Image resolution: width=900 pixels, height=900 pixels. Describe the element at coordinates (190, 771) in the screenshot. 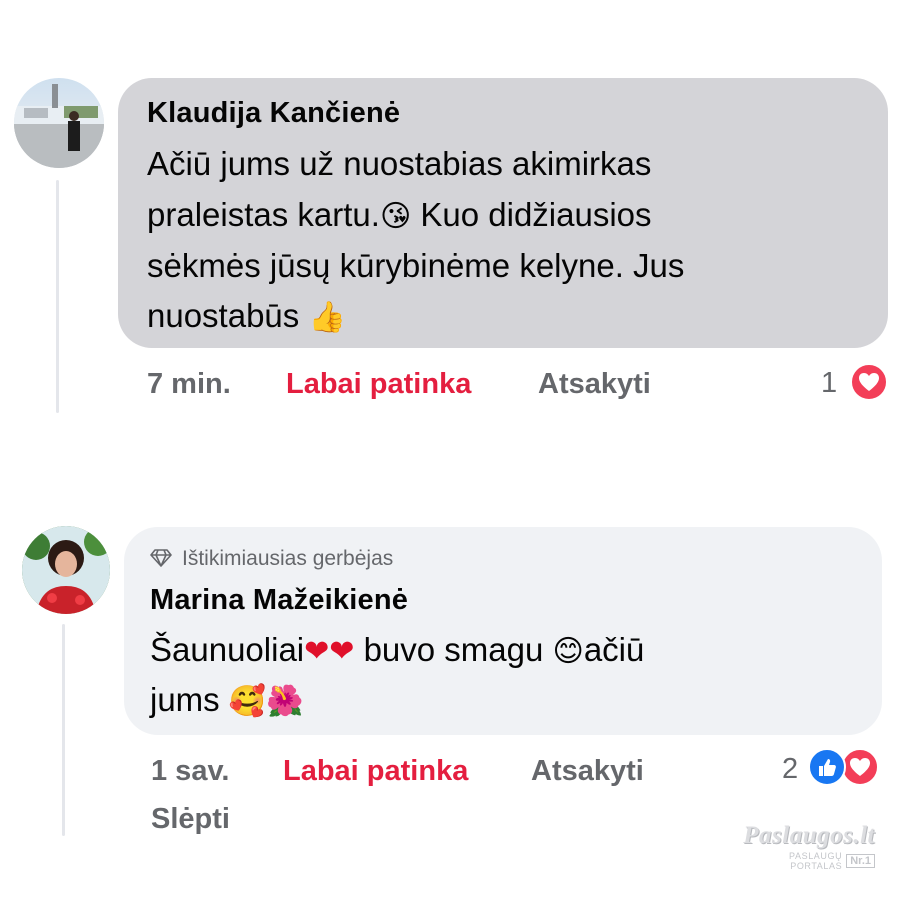

I see `comment-timestamp: 1 sav.` at that location.